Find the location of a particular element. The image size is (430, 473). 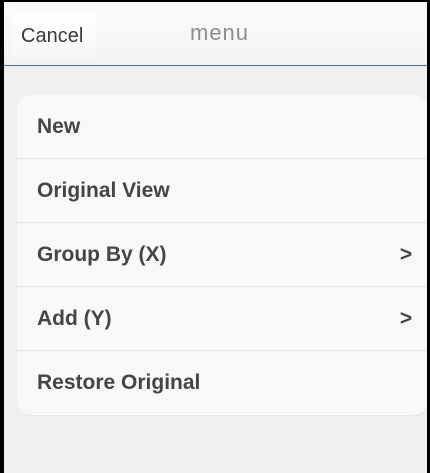

page-title: menu is located at coordinates (220, 32).